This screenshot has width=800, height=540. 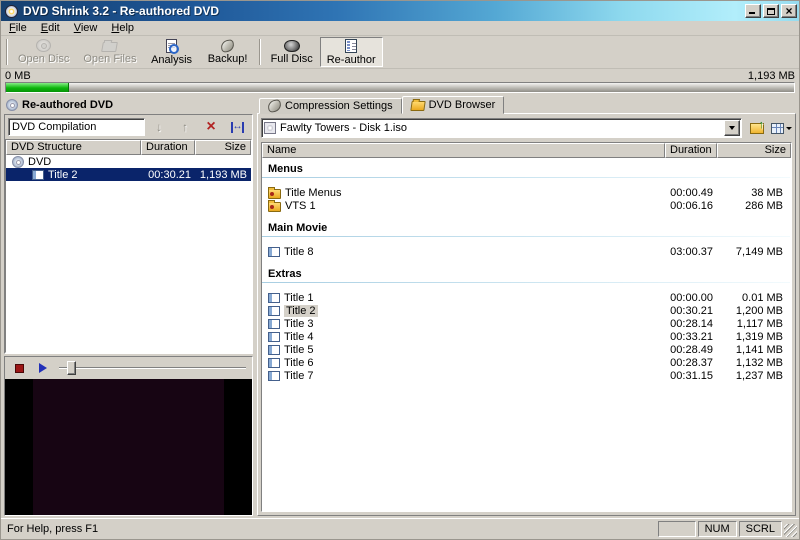 I want to click on status-indicator-empty, so click(x=676, y=529).